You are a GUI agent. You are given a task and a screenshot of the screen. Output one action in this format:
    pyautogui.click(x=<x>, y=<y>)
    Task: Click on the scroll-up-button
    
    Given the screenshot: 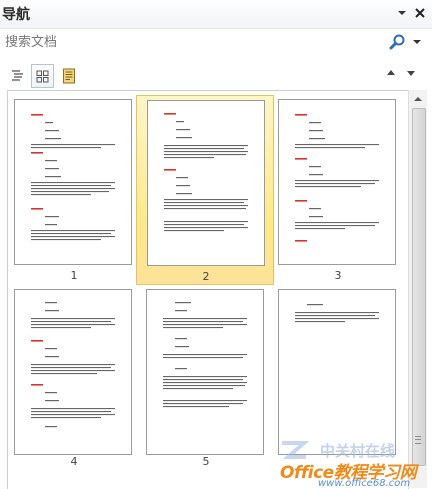 What is the action you would take?
    pyautogui.click(x=418, y=99)
    